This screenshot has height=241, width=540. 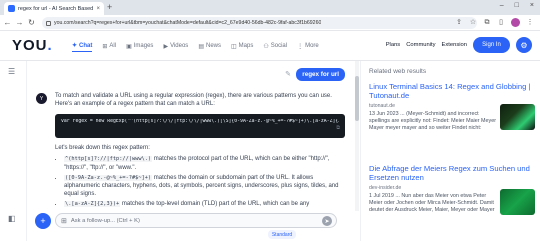 What do you see at coordinates (64, 221) in the screenshot?
I see `attach-icon: ⊞` at bounding box center [64, 221].